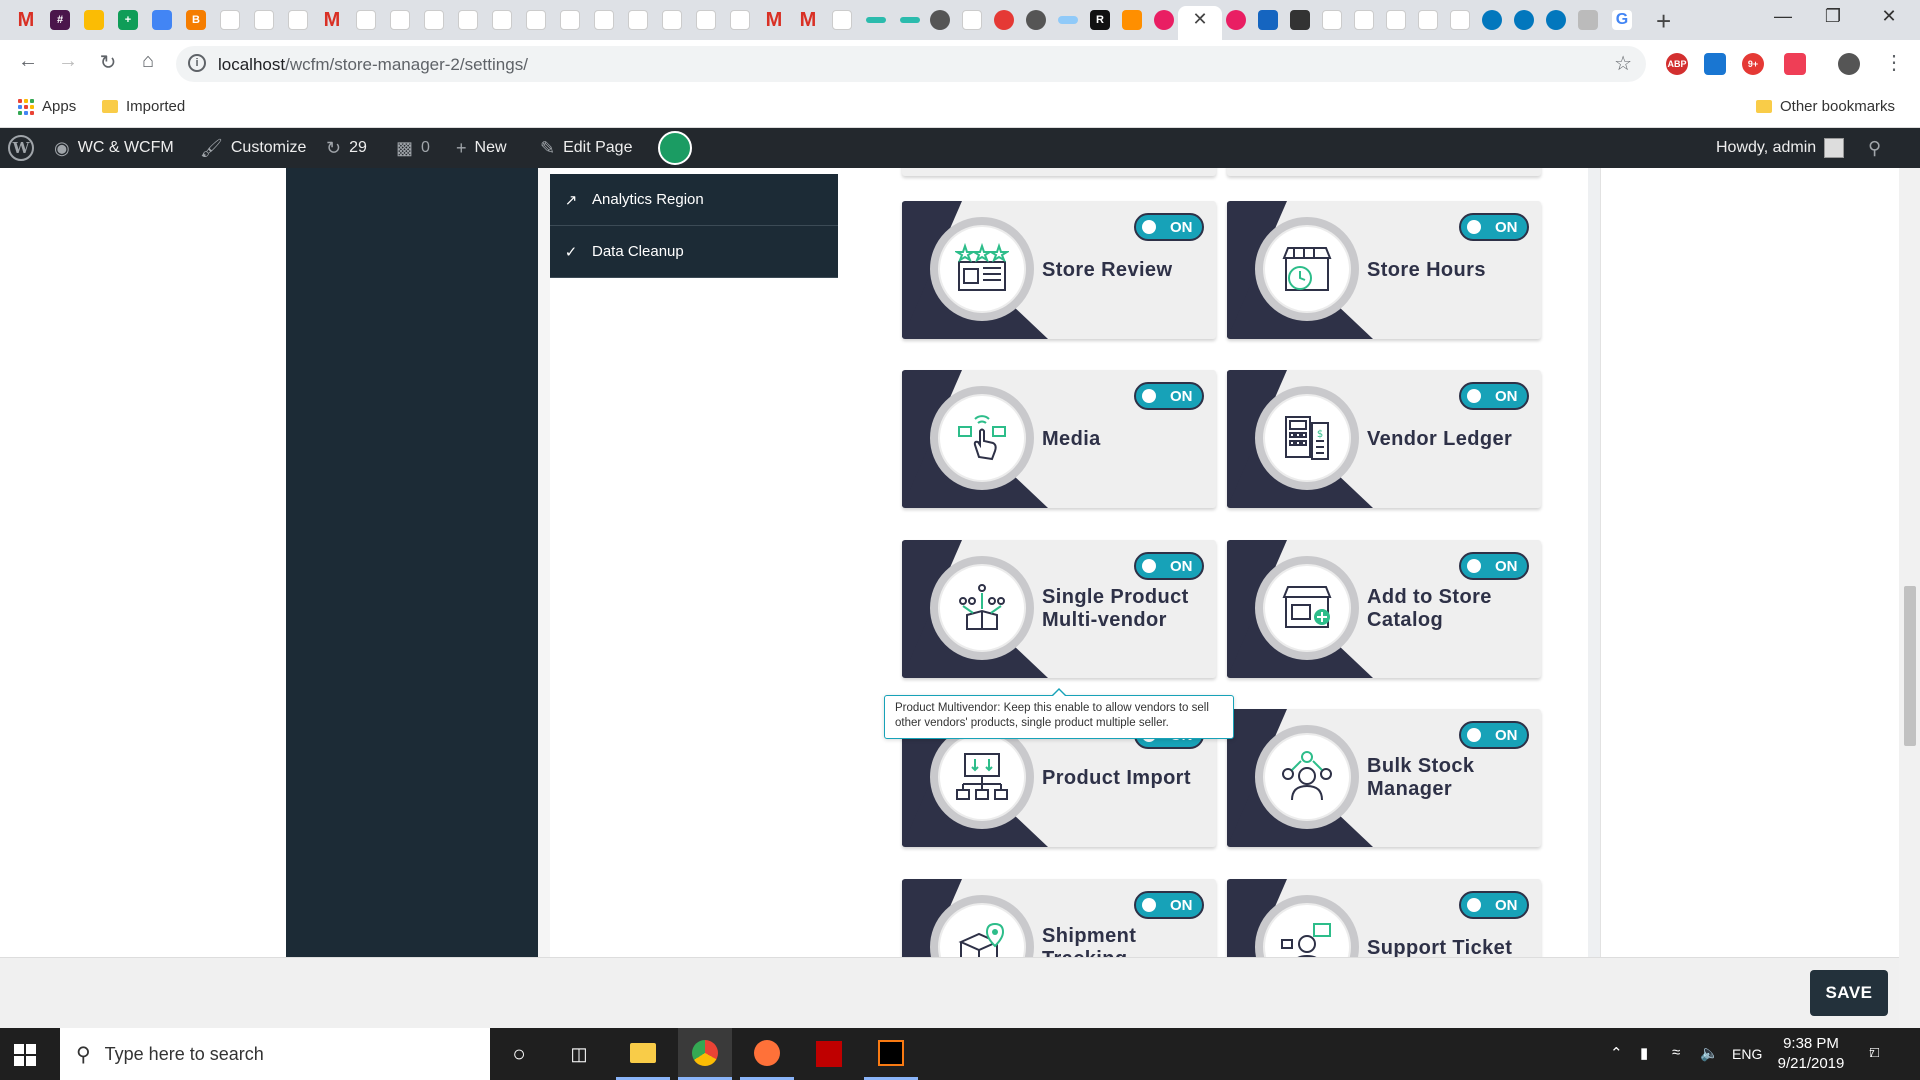  What do you see at coordinates (519, 1054) in the screenshot?
I see `cortana-icon: ○` at bounding box center [519, 1054].